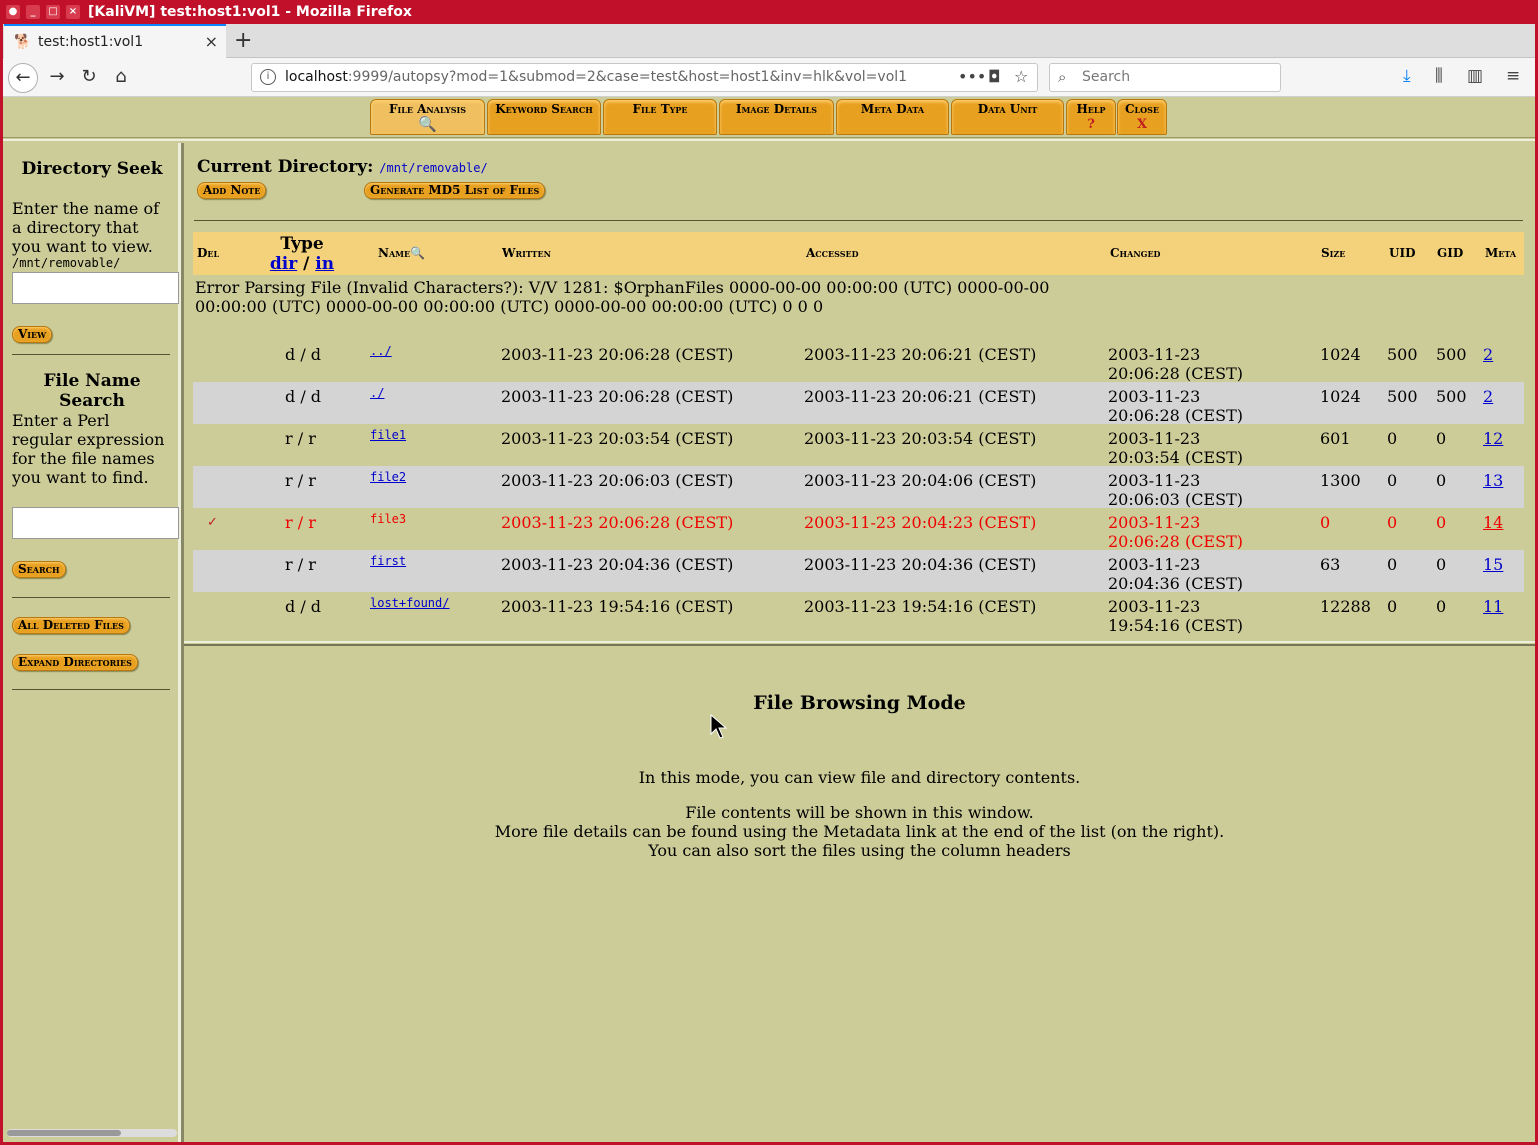 The image size is (1538, 1145). Describe the element at coordinates (92, 169) in the screenshot. I see `directory-seek-title: Directory Seek` at that location.